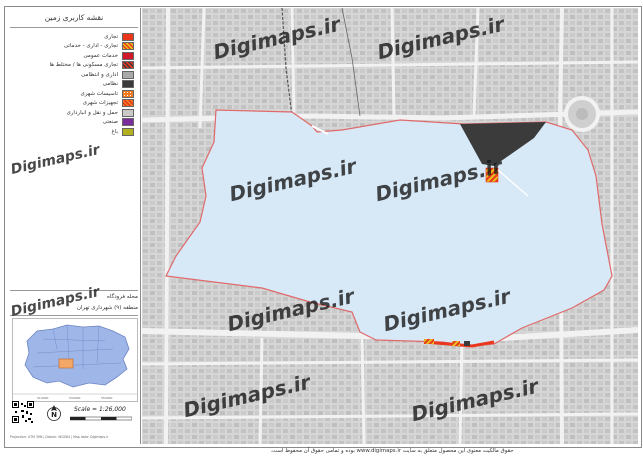  I want to click on legend-item: تجاری مسکونی ها / مختلط ها, so click(91, 65).